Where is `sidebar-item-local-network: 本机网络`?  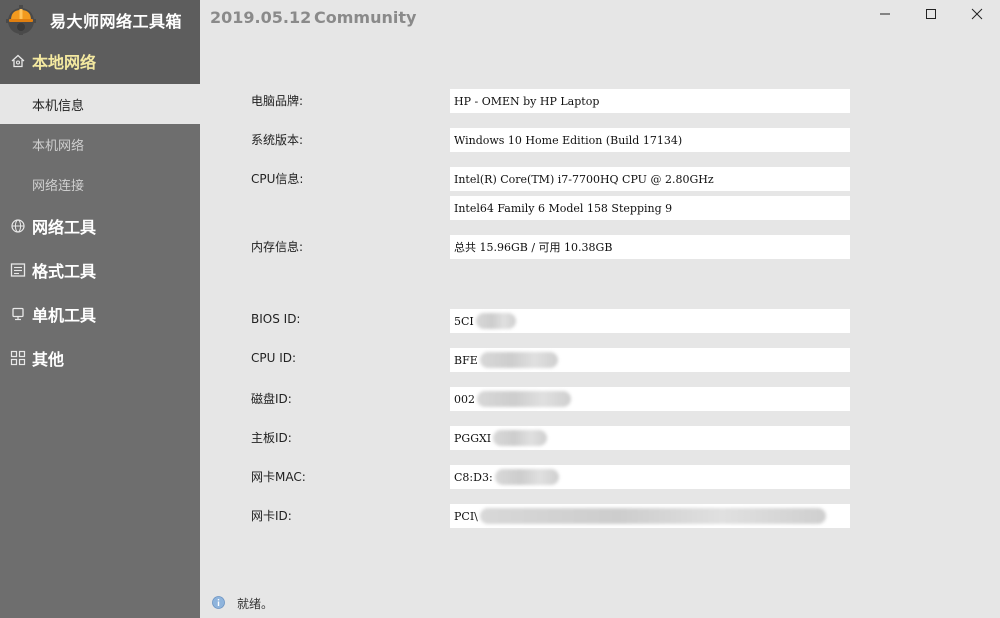
sidebar-item-local-network: 本机网络 is located at coordinates (100, 144).